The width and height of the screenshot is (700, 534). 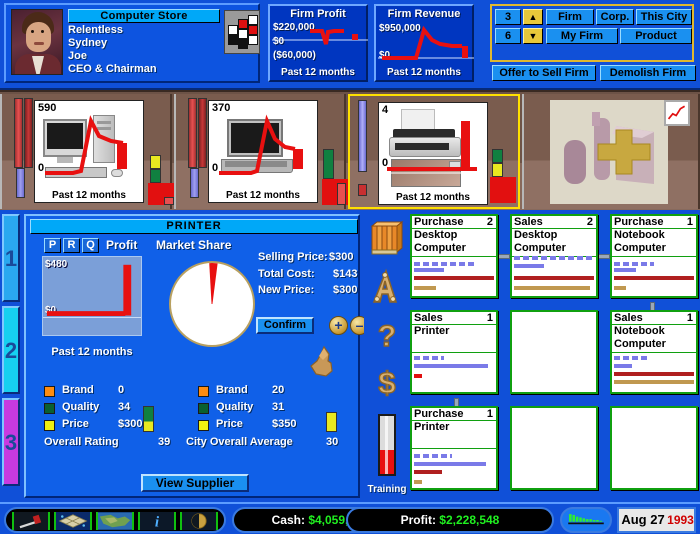 What do you see at coordinates (508, 36) in the screenshot?
I see `spinner-value-bottom: 6` at bounding box center [508, 36].